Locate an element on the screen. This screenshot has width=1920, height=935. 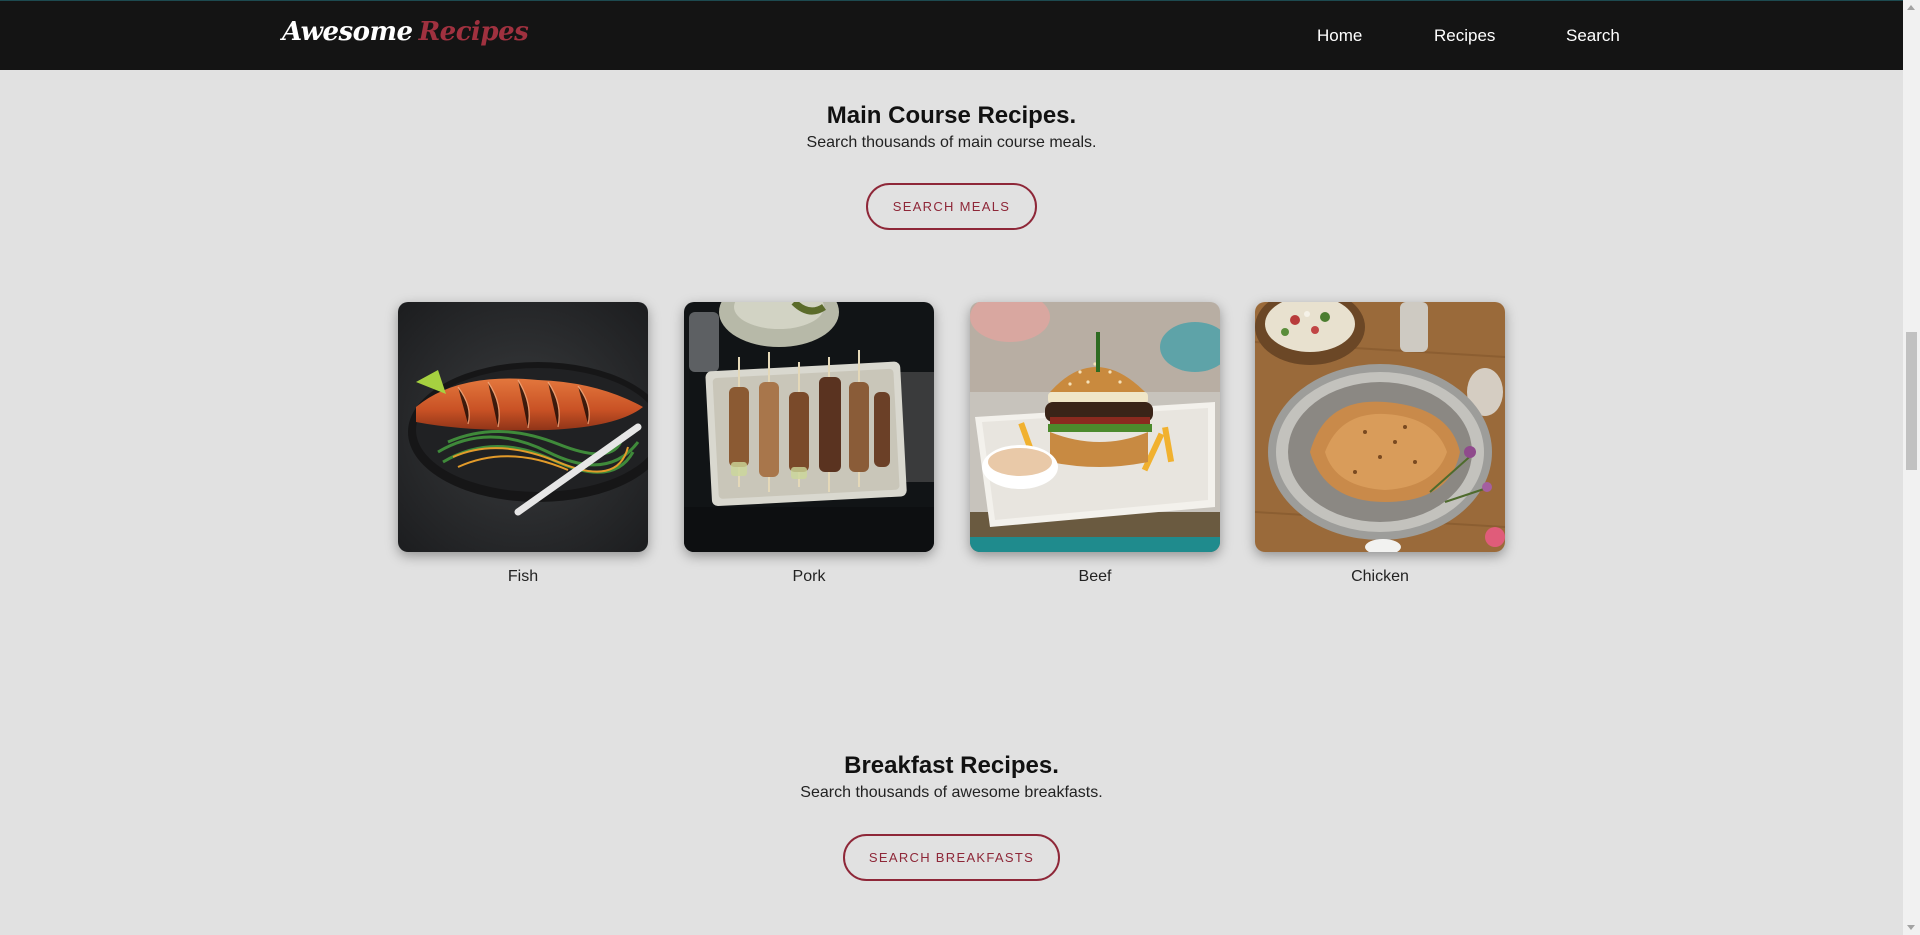
search-meals-button: SEARCH MEALS is located at coordinates (951, 206).